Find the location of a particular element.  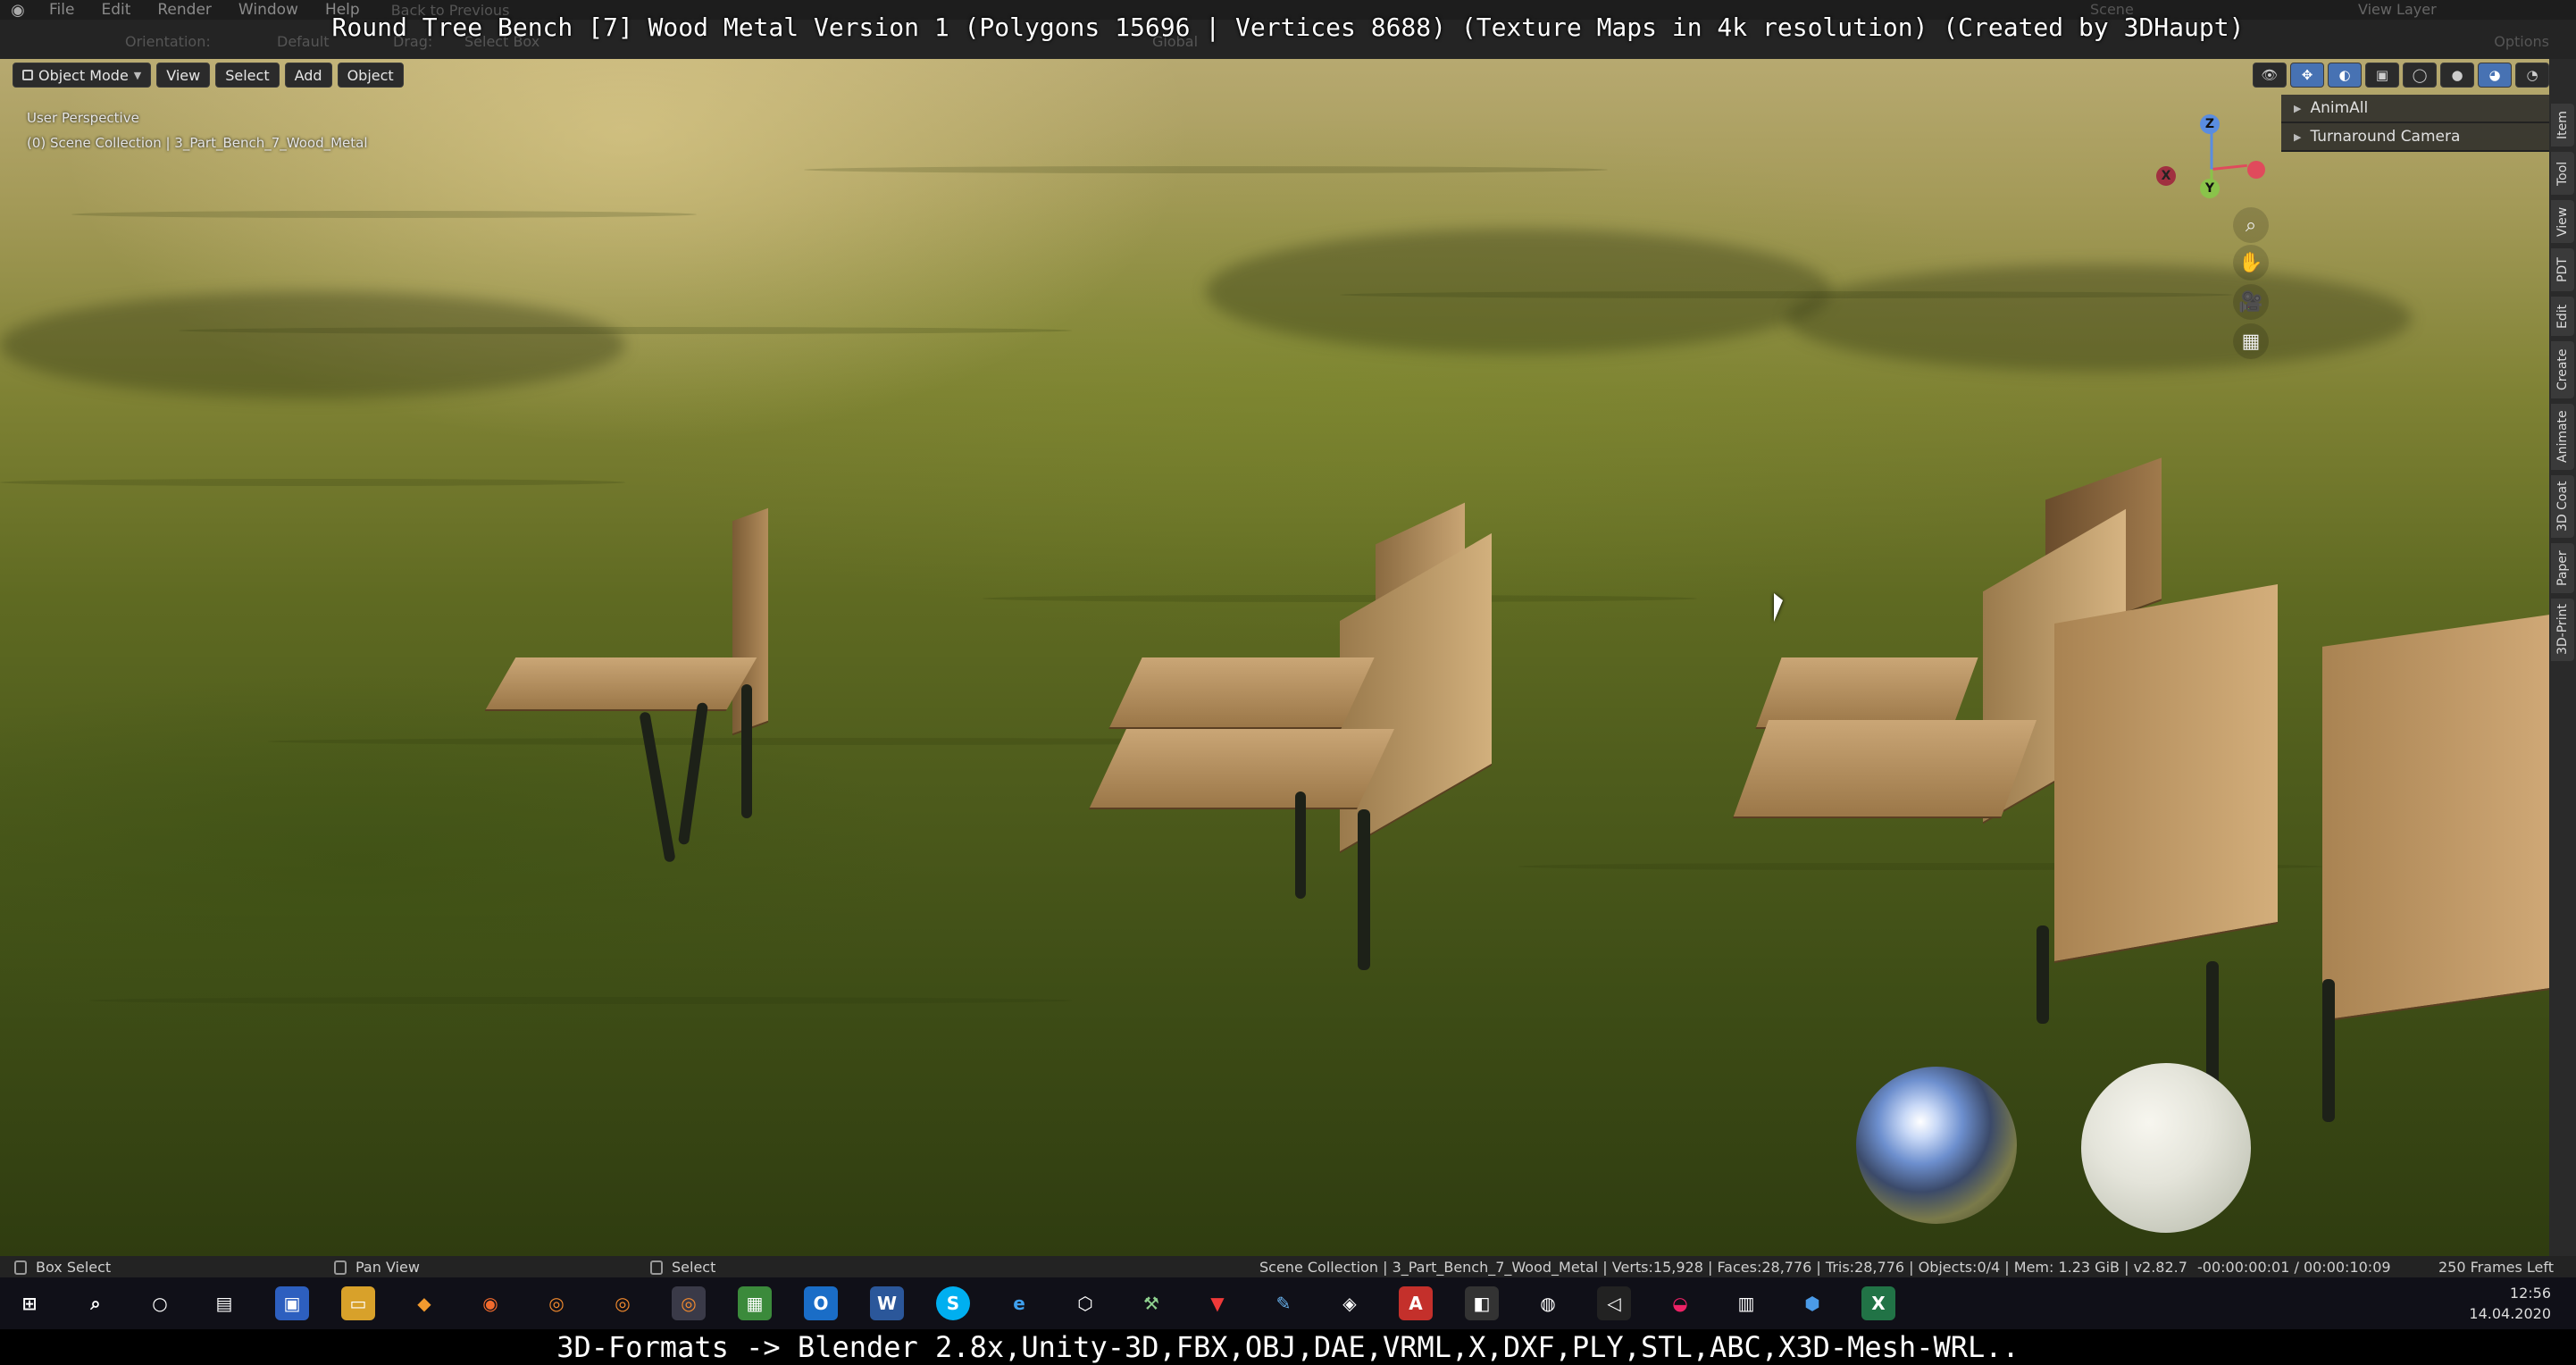

white-sphere is located at coordinates (2166, 1148).